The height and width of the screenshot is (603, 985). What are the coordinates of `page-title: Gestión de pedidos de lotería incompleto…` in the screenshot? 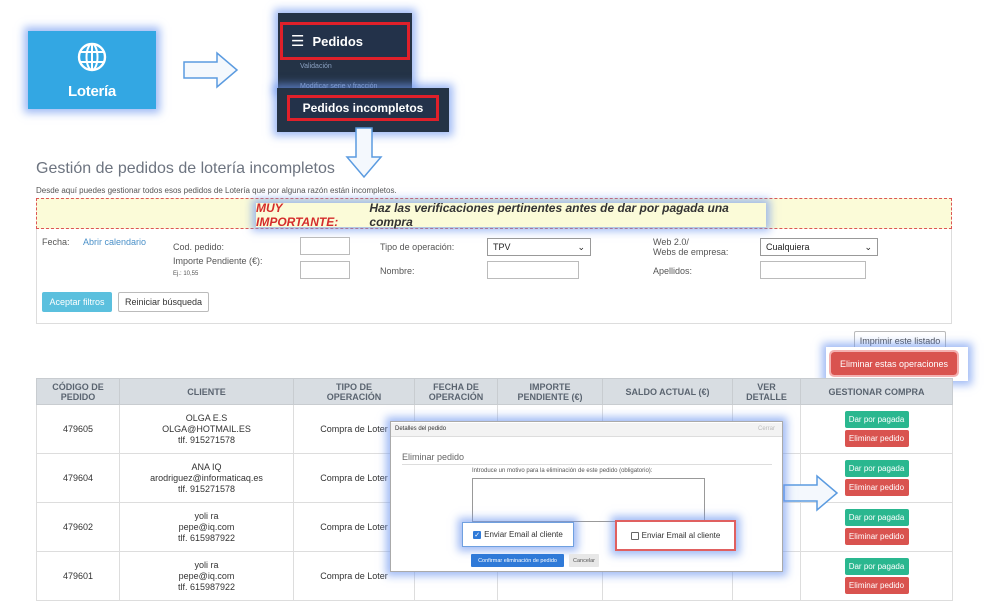 It's located at (185, 168).